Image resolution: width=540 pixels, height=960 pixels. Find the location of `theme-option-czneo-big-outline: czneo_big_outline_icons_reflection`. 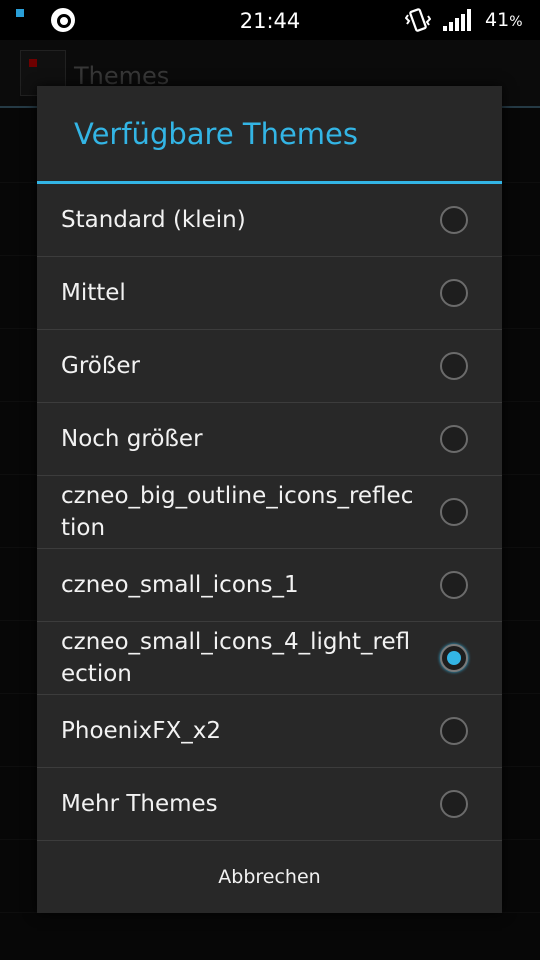

theme-option-czneo-big-outline: czneo_big_outline_icons_reflection is located at coordinates (269, 512).